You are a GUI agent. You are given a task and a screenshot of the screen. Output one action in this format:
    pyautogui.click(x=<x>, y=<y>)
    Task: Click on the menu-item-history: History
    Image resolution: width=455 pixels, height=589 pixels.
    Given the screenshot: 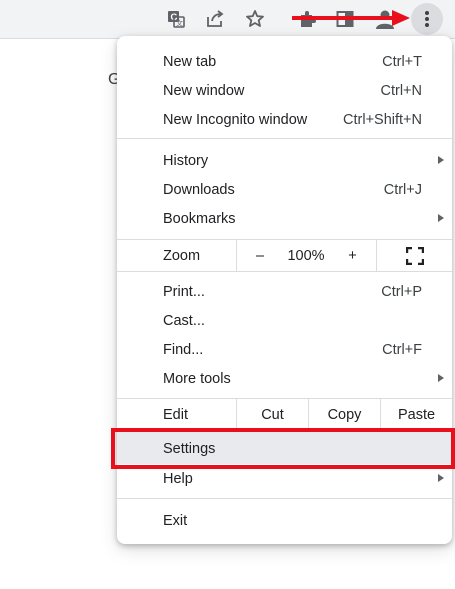 What is the action you would take?
    pyautogui.click(x=284, y=160)
    